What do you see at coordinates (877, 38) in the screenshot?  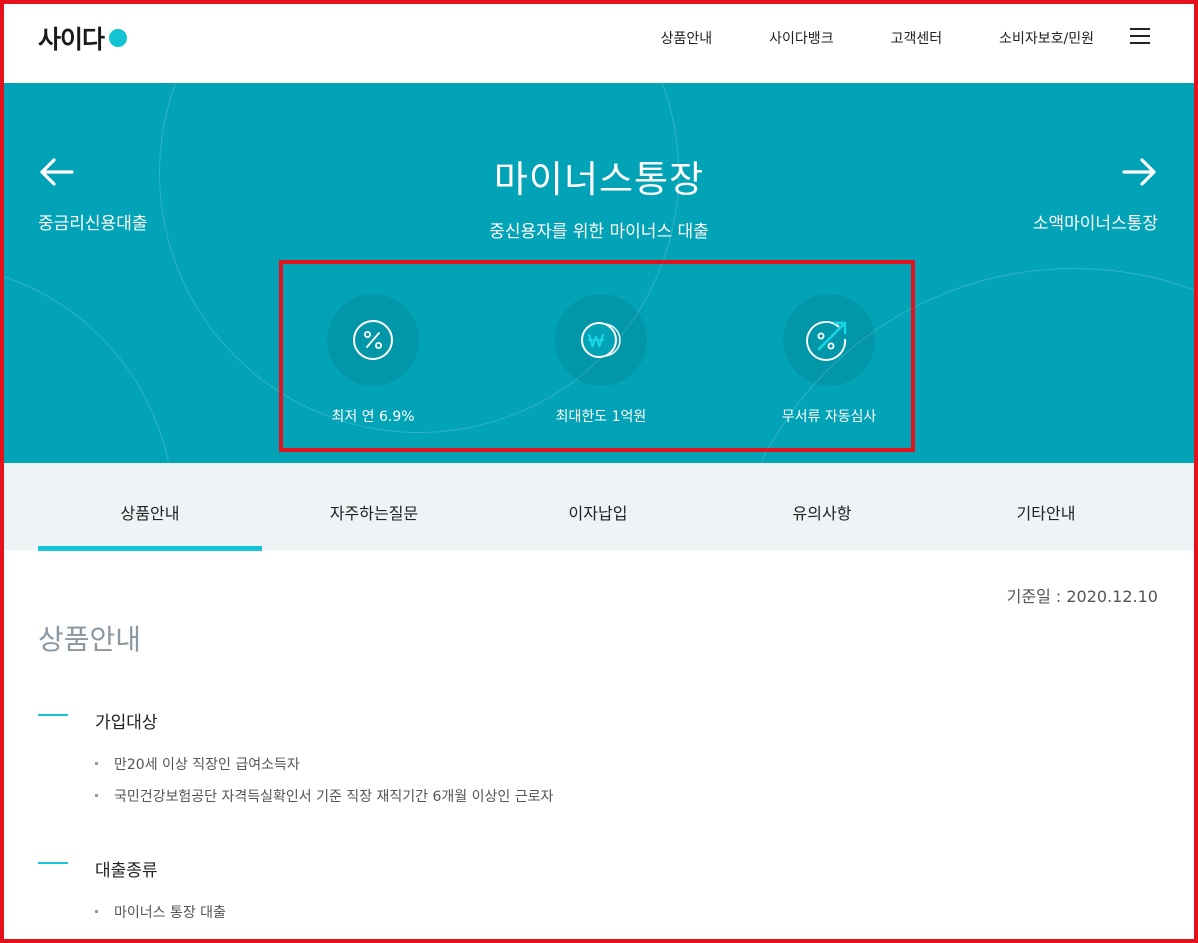 I see `global-nav: 상품안내 사이다뱅크 고객센터 소비자보호/민원` at bounding box center [877, 38].